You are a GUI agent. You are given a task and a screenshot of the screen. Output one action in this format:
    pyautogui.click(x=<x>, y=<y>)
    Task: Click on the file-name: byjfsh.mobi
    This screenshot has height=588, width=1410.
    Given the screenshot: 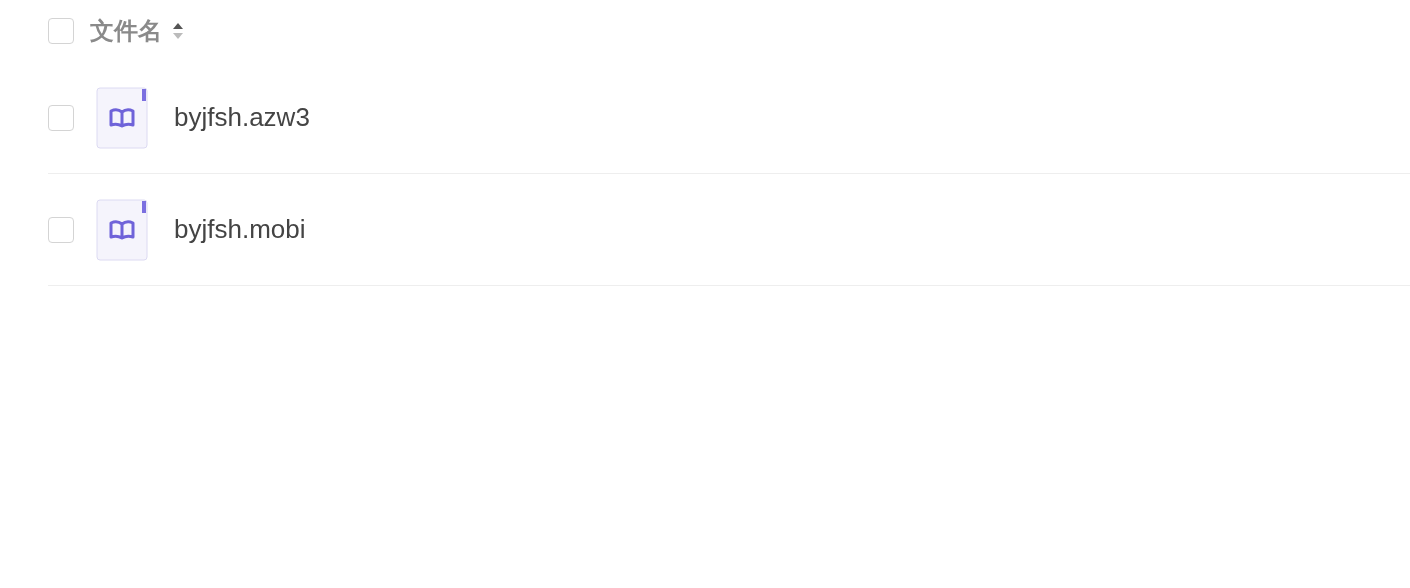 What is the action you would take?
    pyautogui.click(x=240, y=229)
    